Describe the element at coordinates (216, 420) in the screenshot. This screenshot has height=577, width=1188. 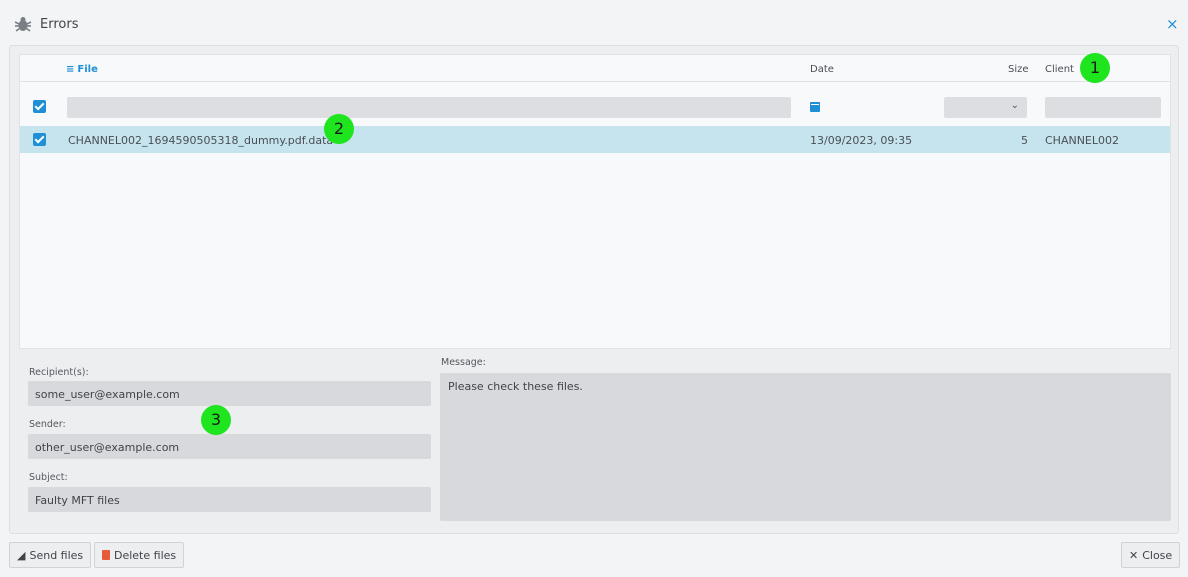
I see `annotation-marker-3: 3` at that location.